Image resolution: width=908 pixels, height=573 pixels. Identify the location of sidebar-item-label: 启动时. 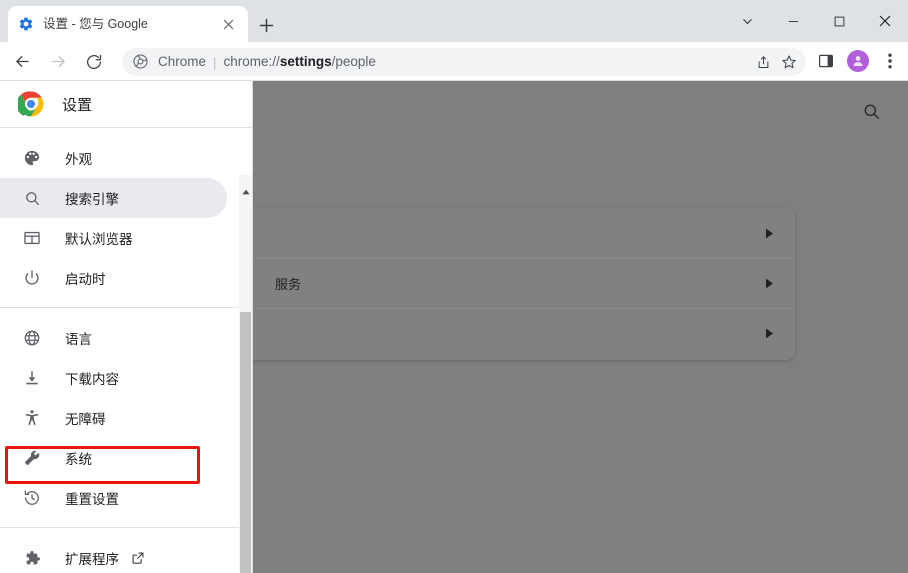
(85, 279).